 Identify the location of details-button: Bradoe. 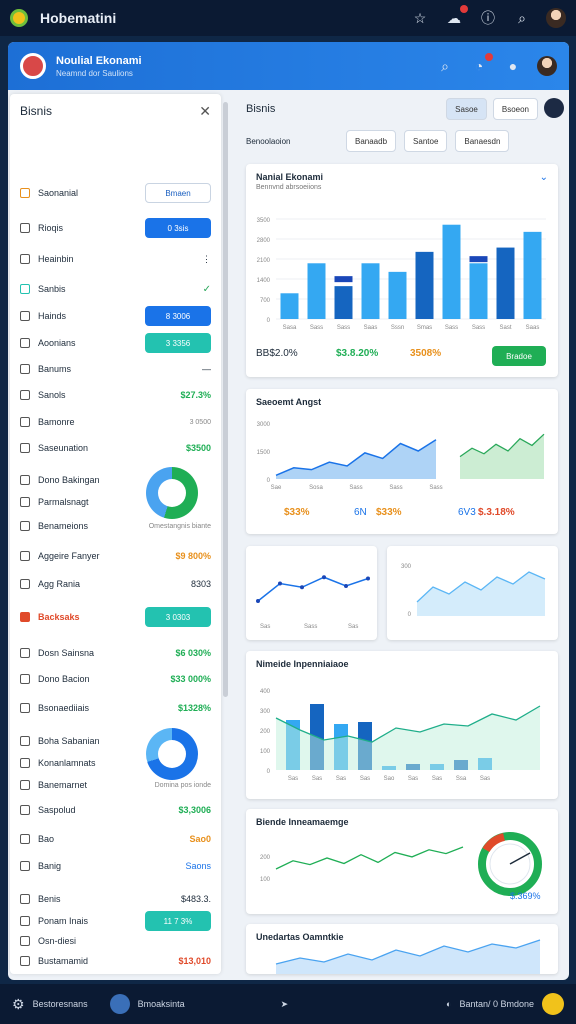
(519, 356).